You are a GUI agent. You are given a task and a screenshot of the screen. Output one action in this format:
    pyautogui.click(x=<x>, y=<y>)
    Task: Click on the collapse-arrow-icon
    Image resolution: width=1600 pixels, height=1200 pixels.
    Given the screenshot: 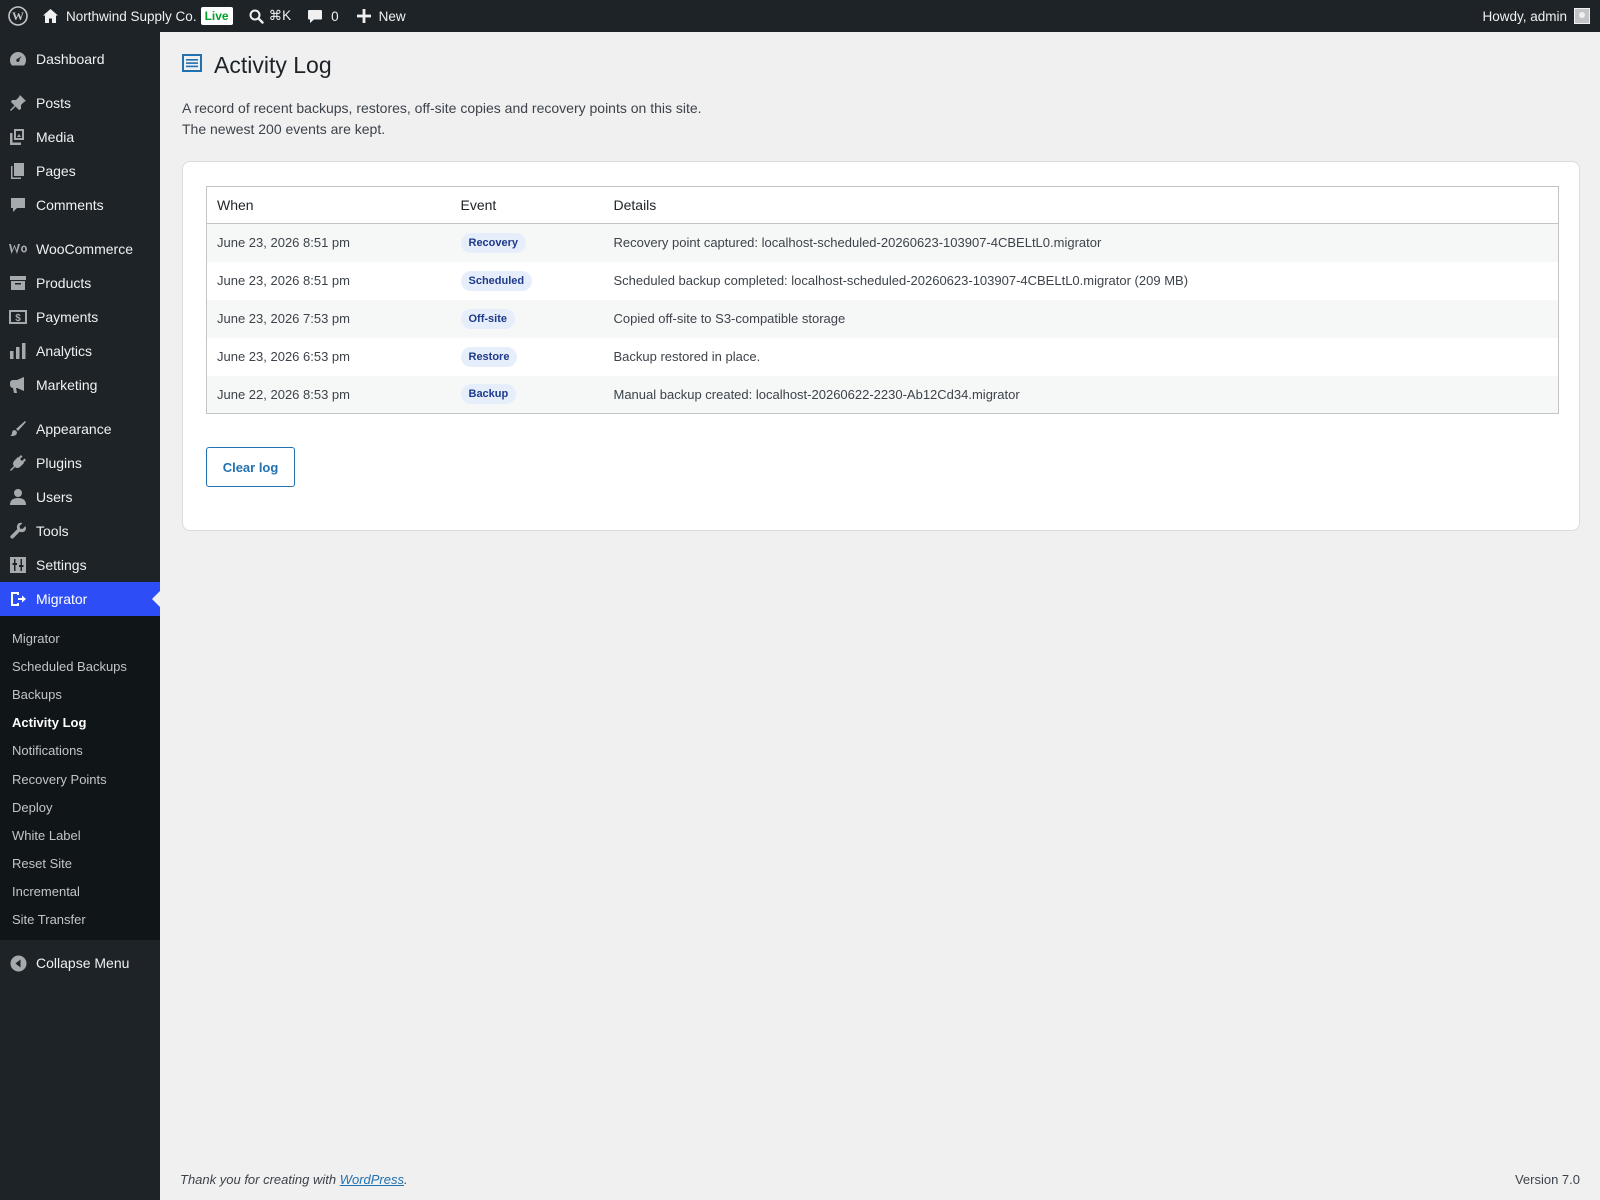 What is the action you would take?
    pyautogui.click(x=18, y=963)
    